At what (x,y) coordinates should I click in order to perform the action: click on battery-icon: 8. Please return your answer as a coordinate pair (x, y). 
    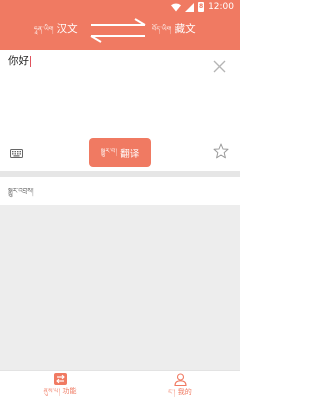
    Looking at the image, I should click on (201, 7).